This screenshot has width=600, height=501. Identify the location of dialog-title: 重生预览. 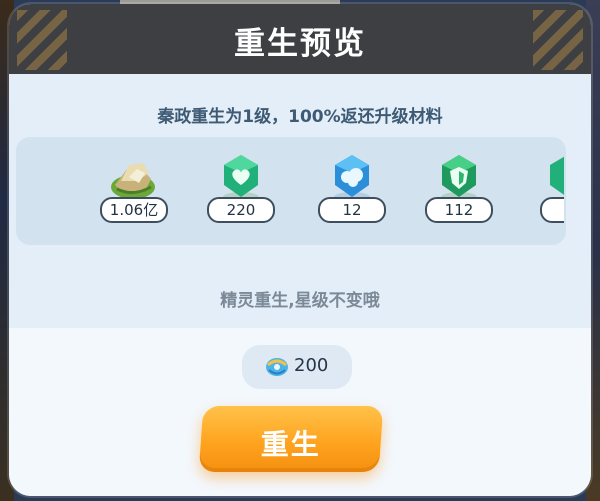
(300, 44).